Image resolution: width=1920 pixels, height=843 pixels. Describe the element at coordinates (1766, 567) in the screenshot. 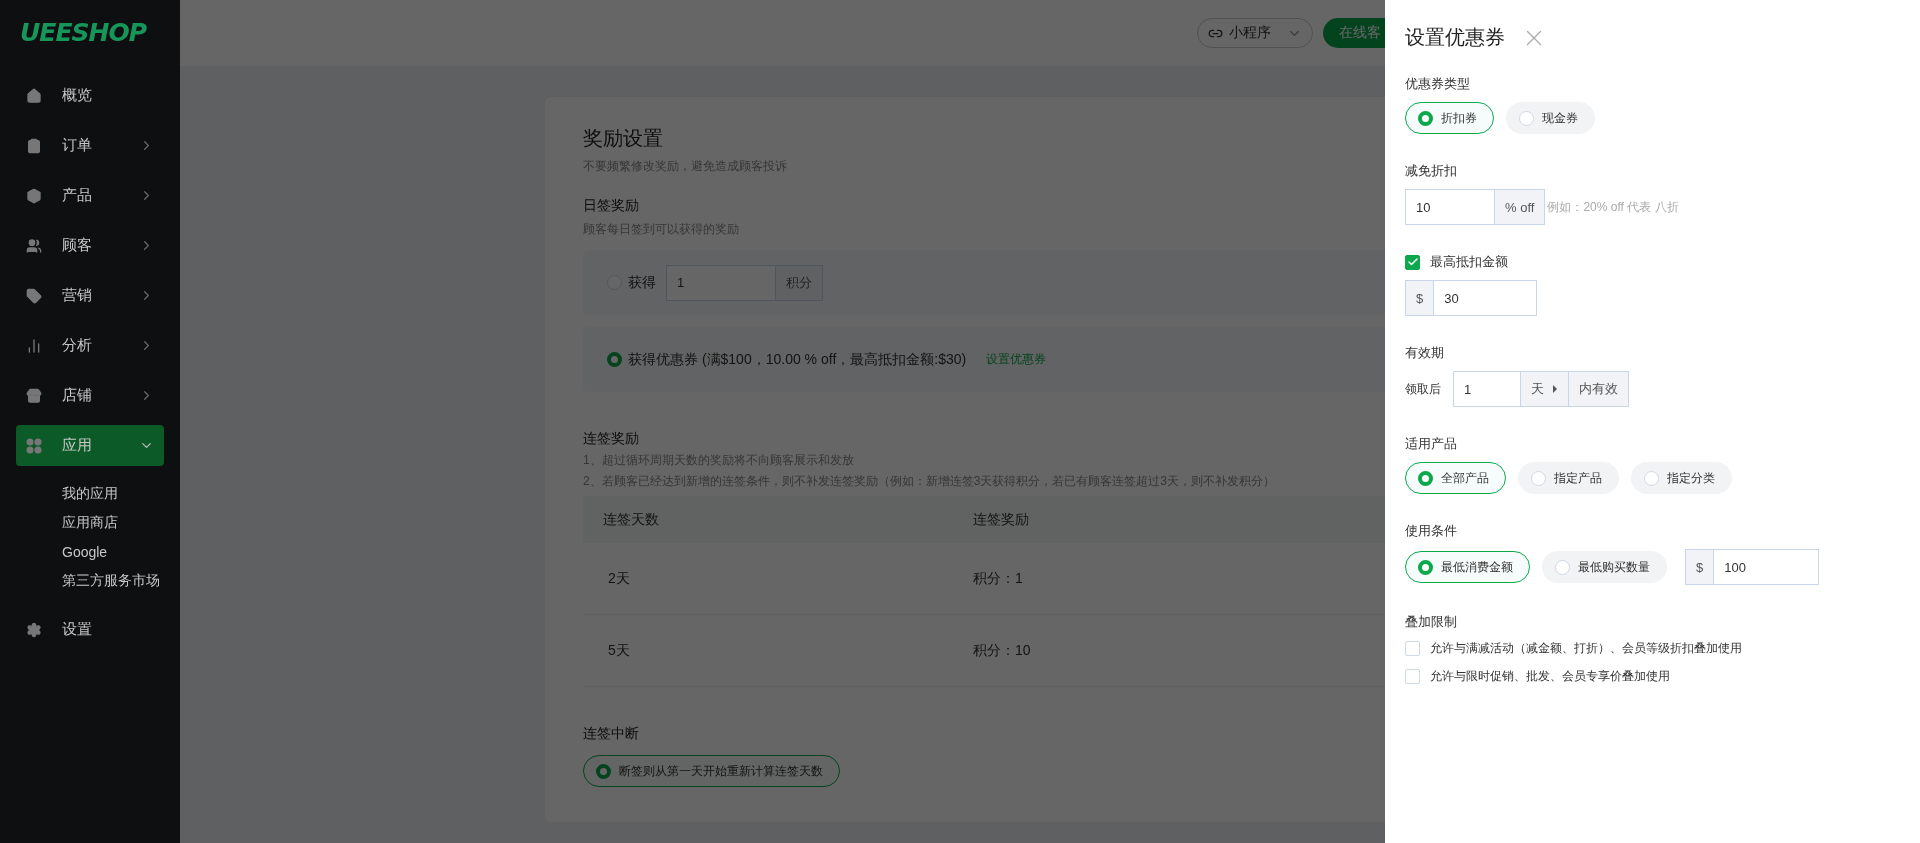

I see `amount-field: 100` at that location.